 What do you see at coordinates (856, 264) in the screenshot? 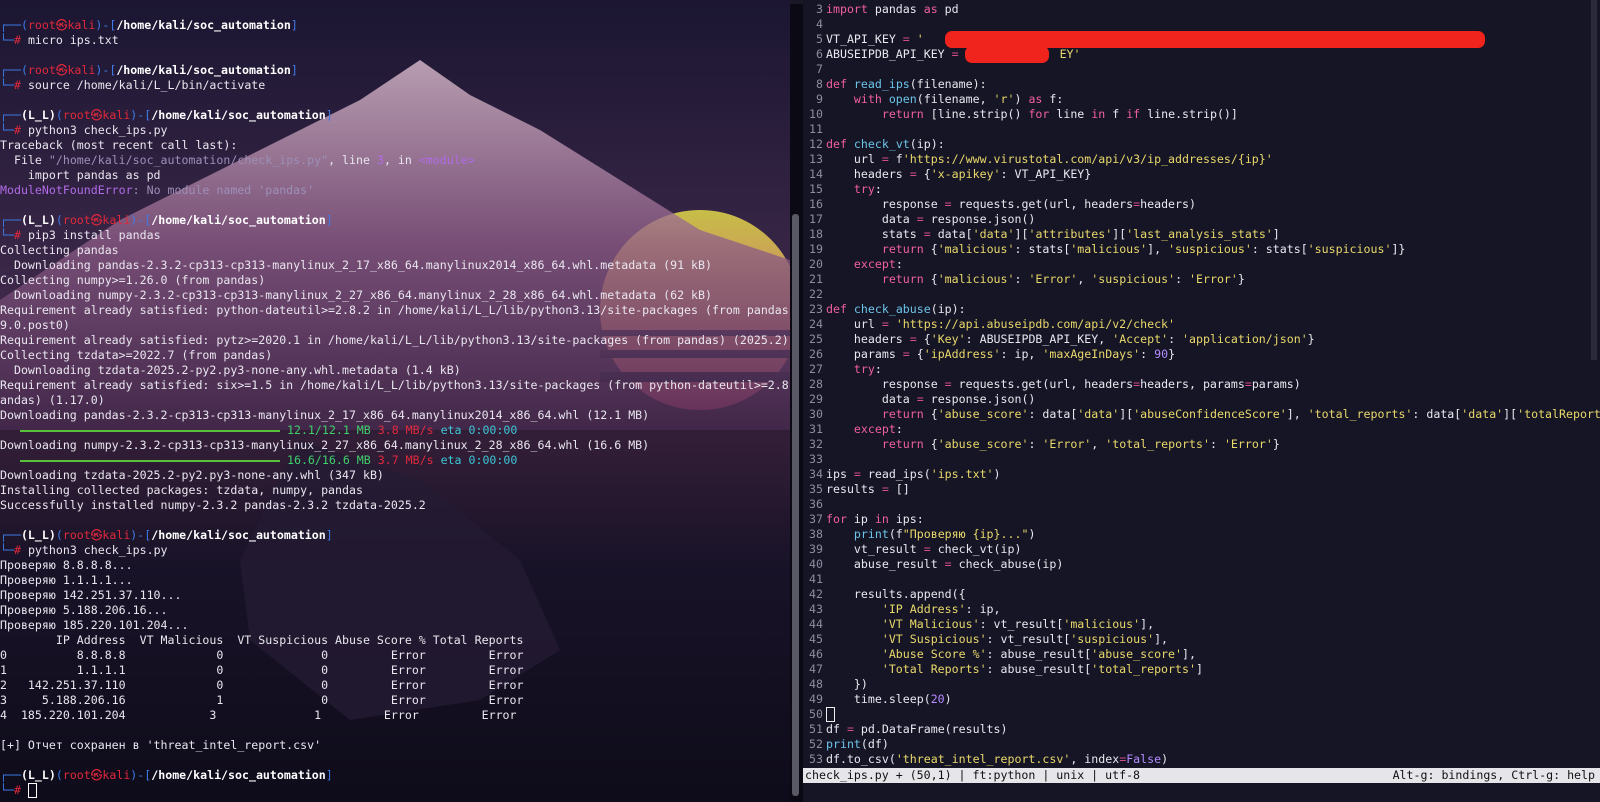
I see `code-line: 20 except:` at bounding box center [856, 264].